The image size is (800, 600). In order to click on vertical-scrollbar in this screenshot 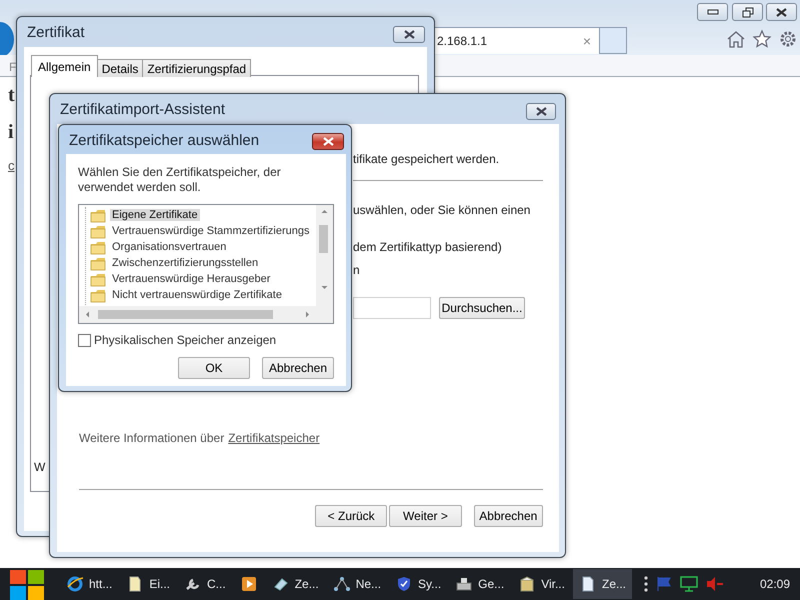, I will do `click(324, 255)`.